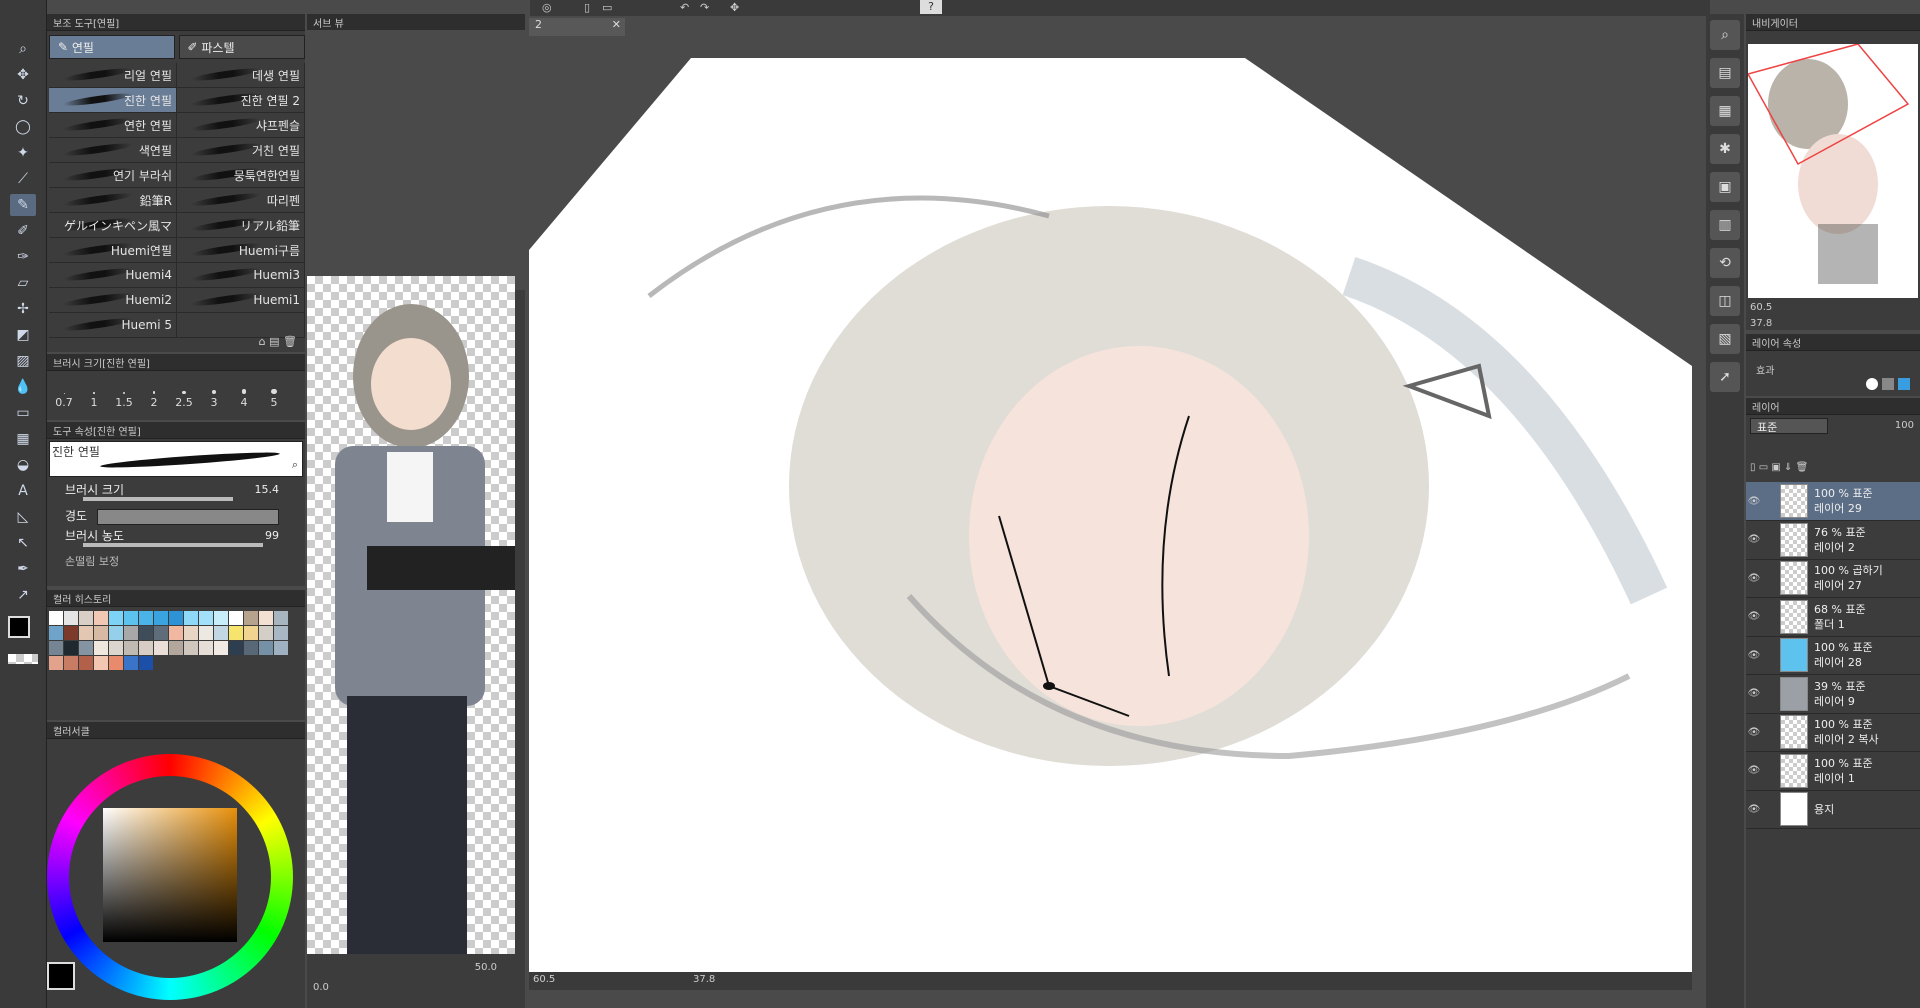 The image size is (1920, 1008). I want to click on blend-mode-select: 표준, so click(1789, 426).